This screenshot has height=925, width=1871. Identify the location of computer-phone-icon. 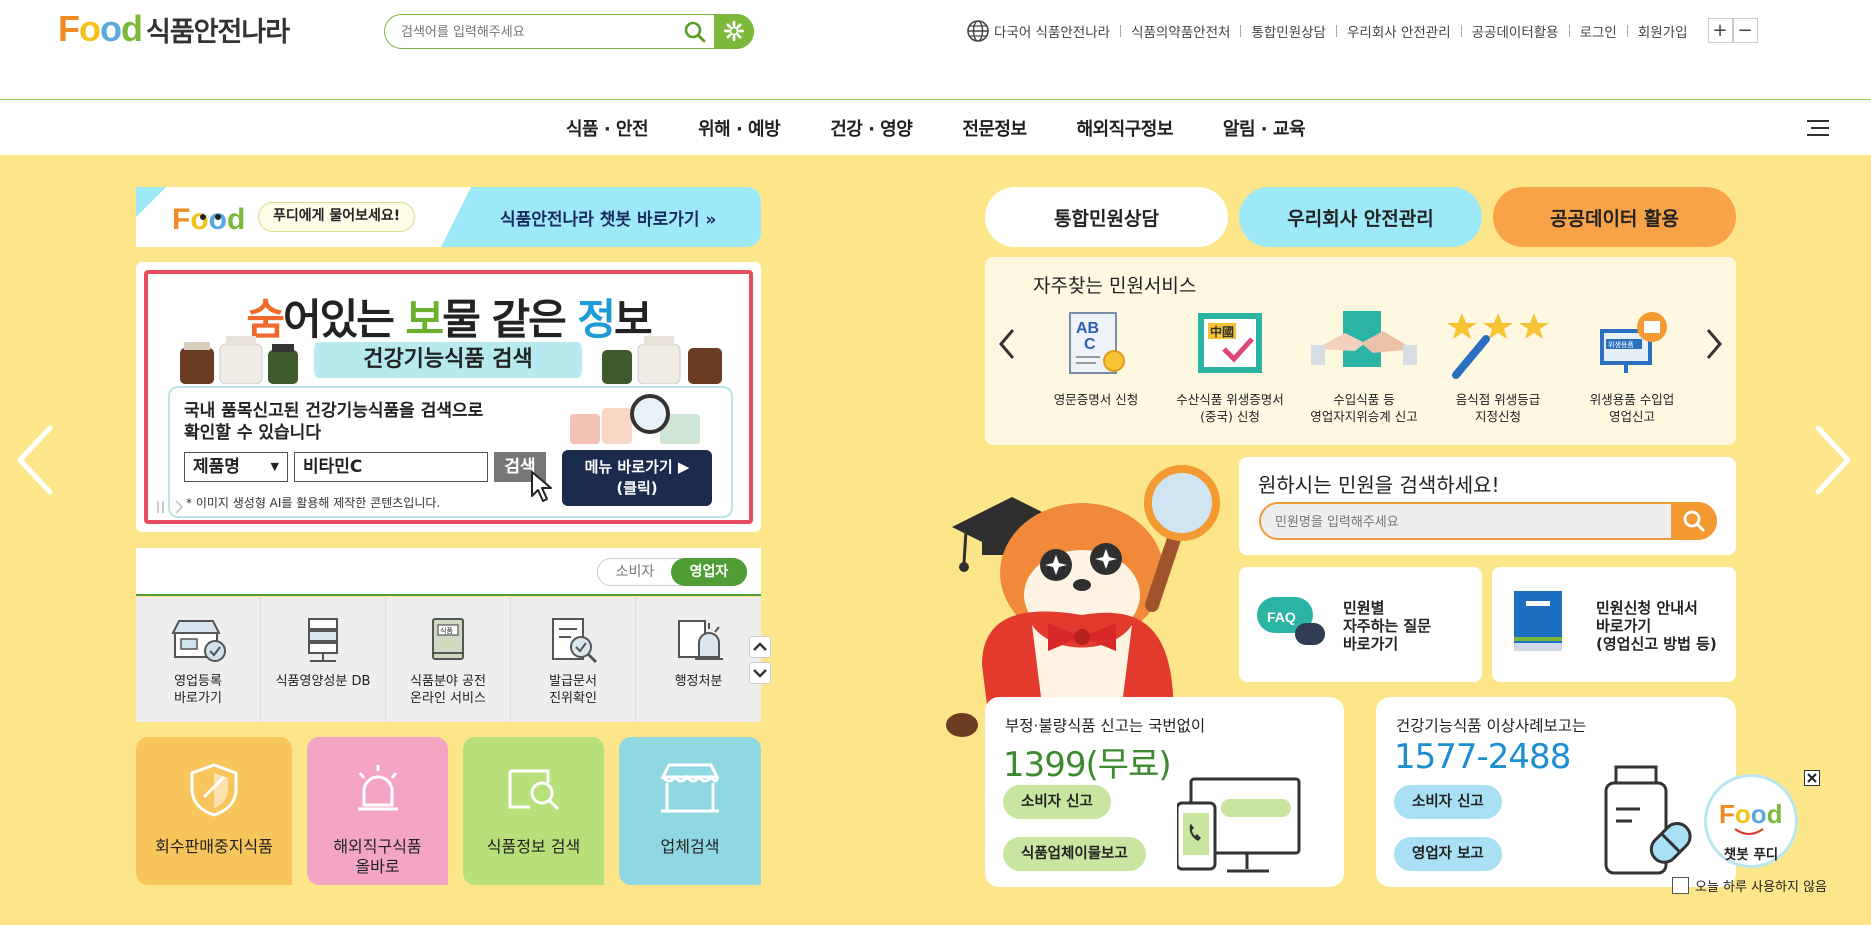
(1240, 827).